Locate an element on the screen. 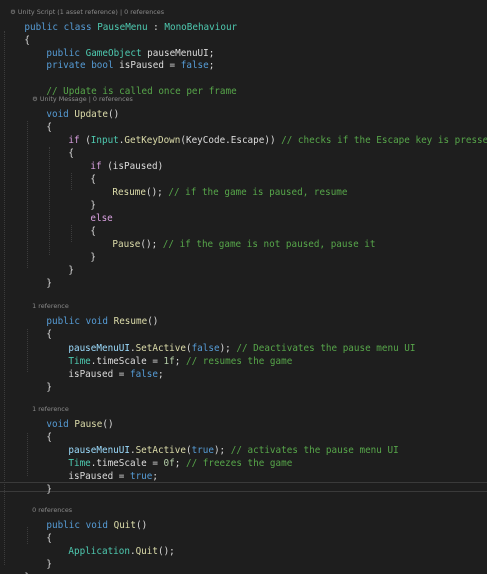 The width and height of the screenshot is (487, 574). base-class-name: MonoBehaviour is located at coordinates (201, 27).